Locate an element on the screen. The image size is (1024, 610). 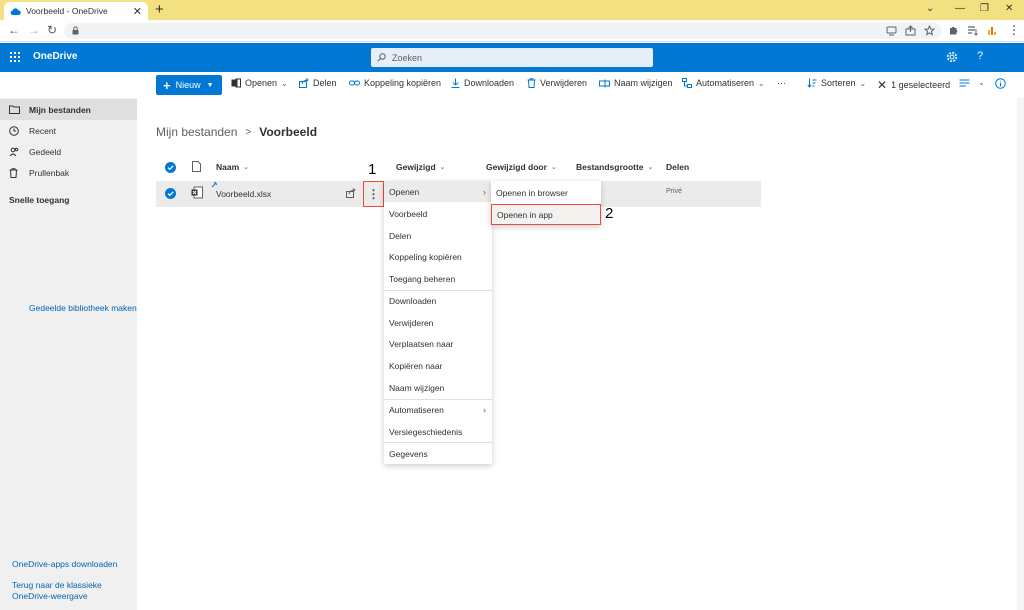
reload-icon: ↻ is located at coordinates (52, 30).